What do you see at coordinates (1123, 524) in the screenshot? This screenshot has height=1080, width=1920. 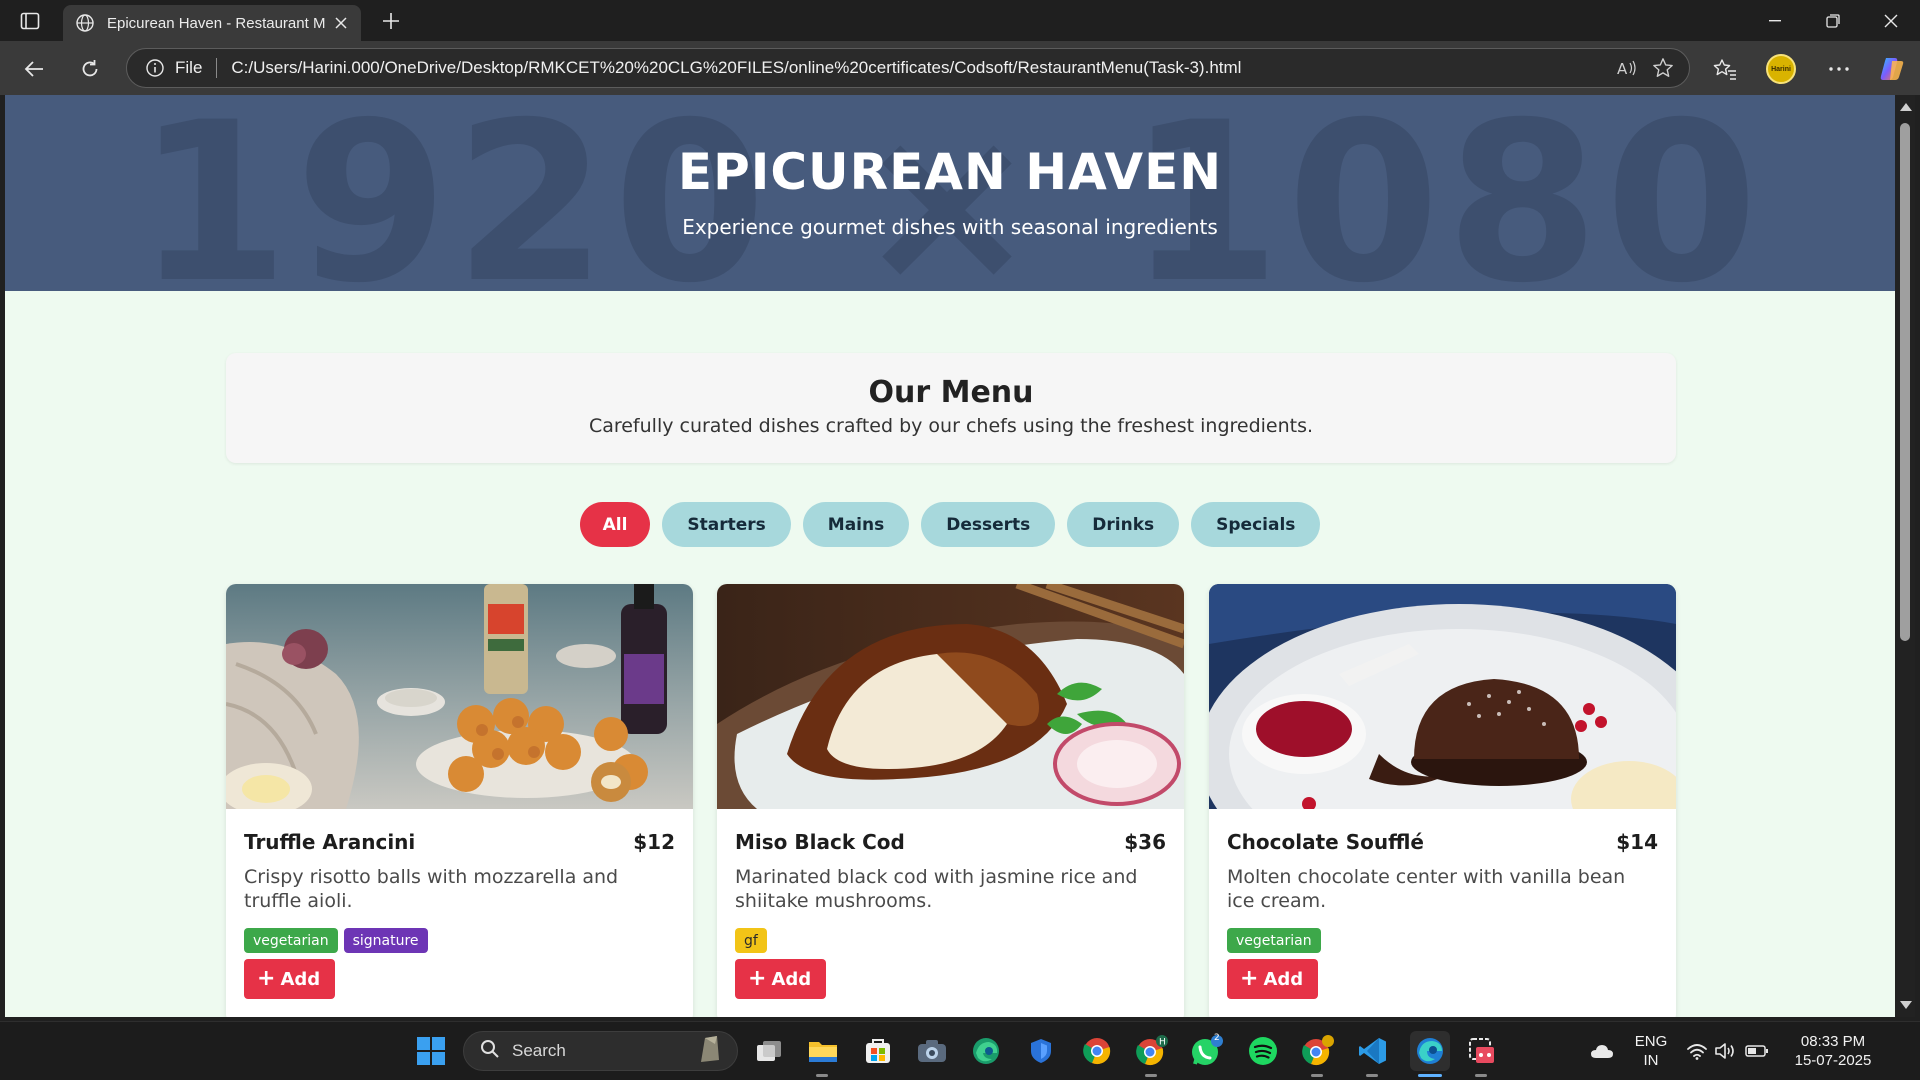 I see `filter-drinks-button: Drinks` at bounding box center [1123, 524].